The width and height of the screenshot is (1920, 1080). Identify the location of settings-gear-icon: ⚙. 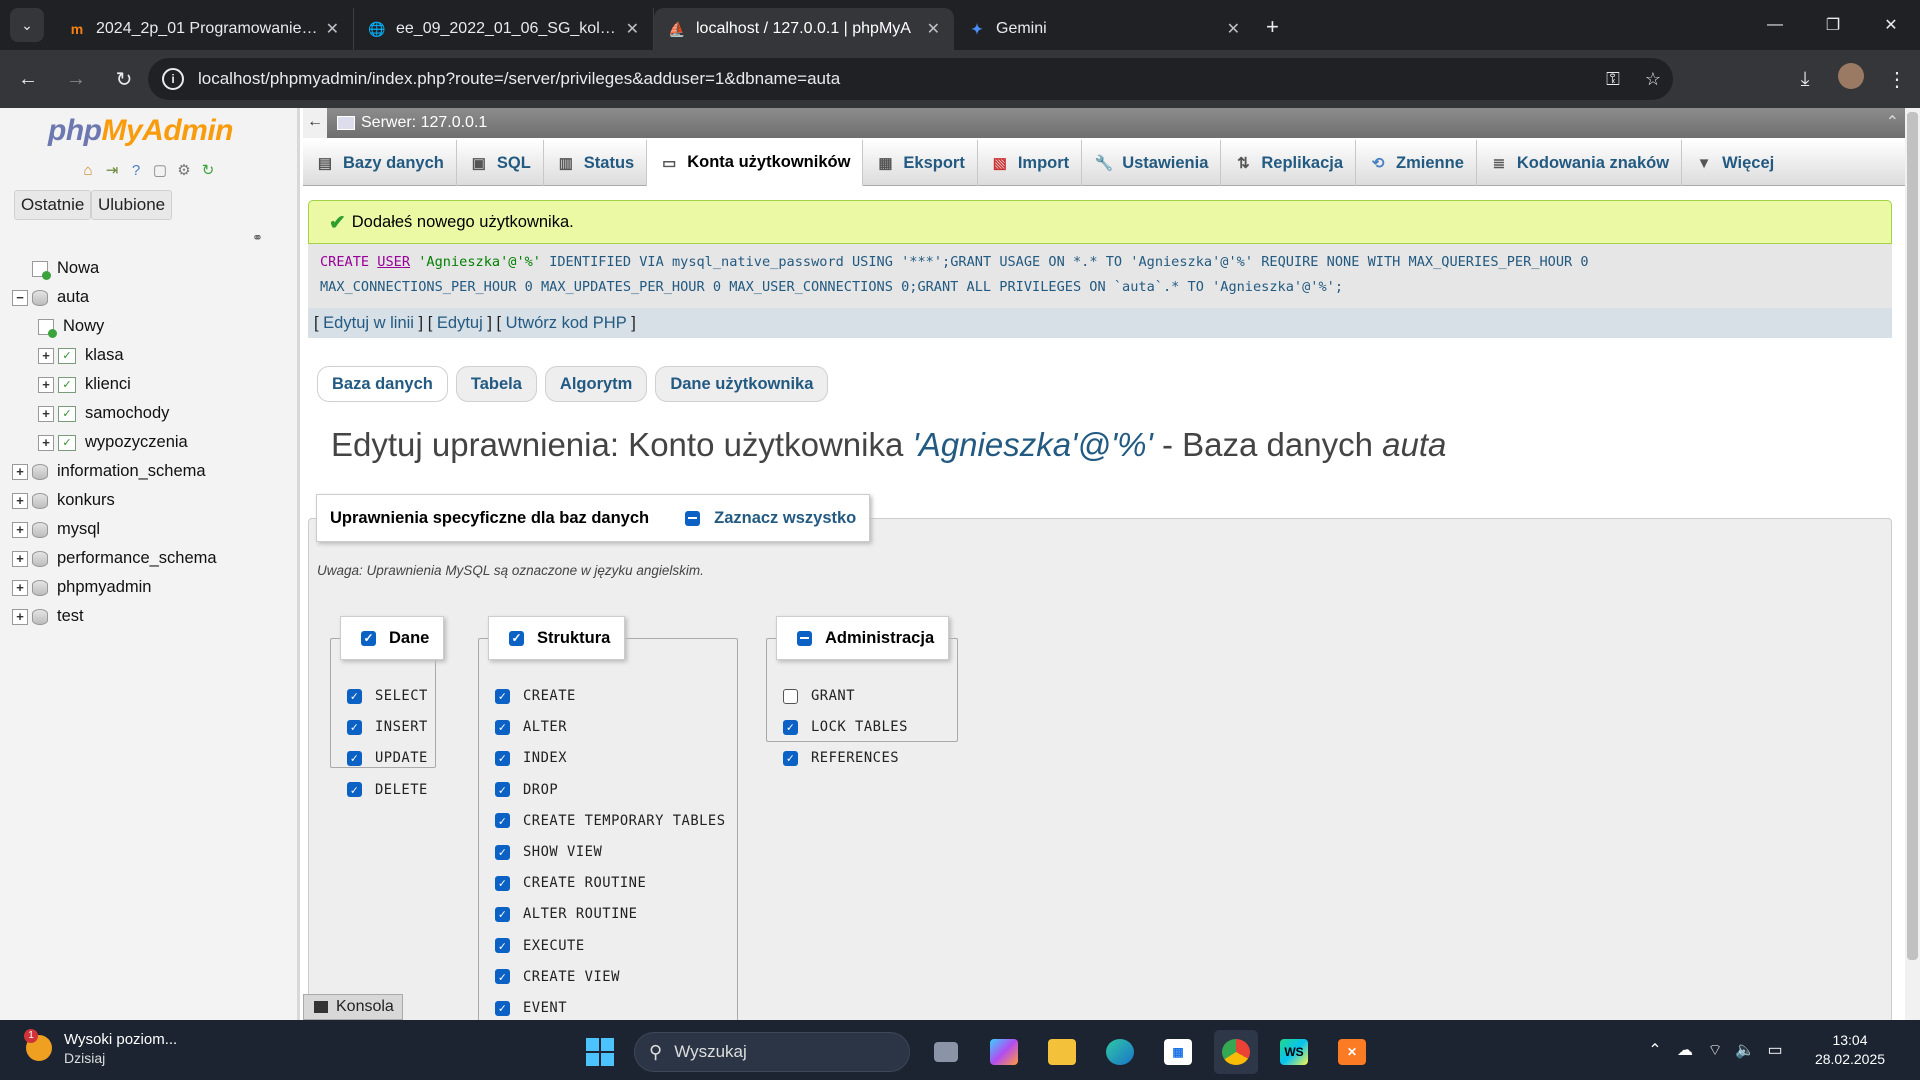
(184, 170).